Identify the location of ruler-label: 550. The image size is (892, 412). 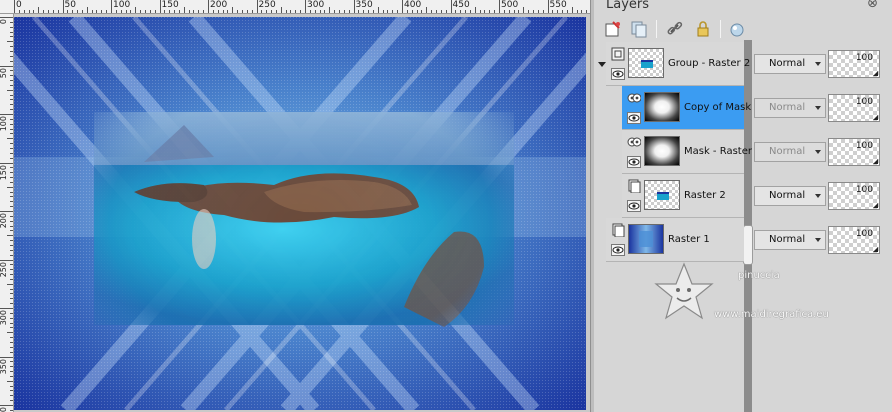
(558, 5).